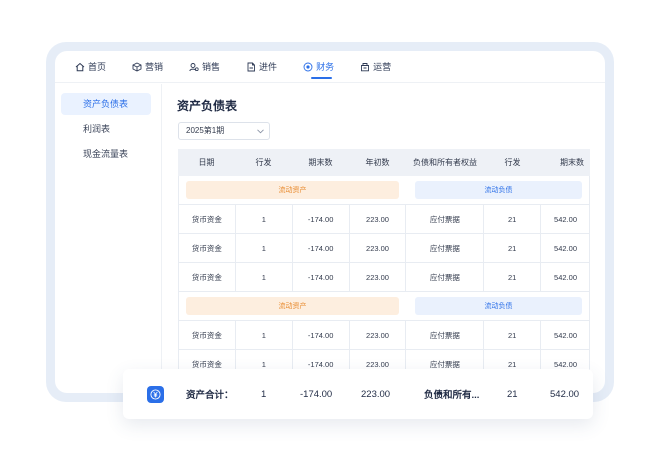  I want to click on nav-operations: 运营, so click(375, 67).